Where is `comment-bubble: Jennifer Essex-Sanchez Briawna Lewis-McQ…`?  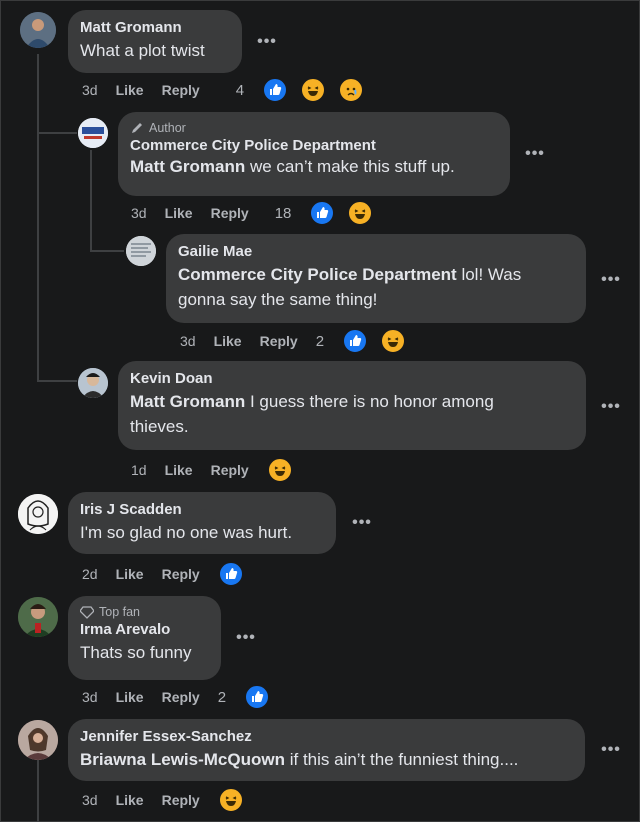 comment-bubble: Jennifer Essex-Sanchez Briawna Lewis-McQ… is located at coordinates (326, 750).